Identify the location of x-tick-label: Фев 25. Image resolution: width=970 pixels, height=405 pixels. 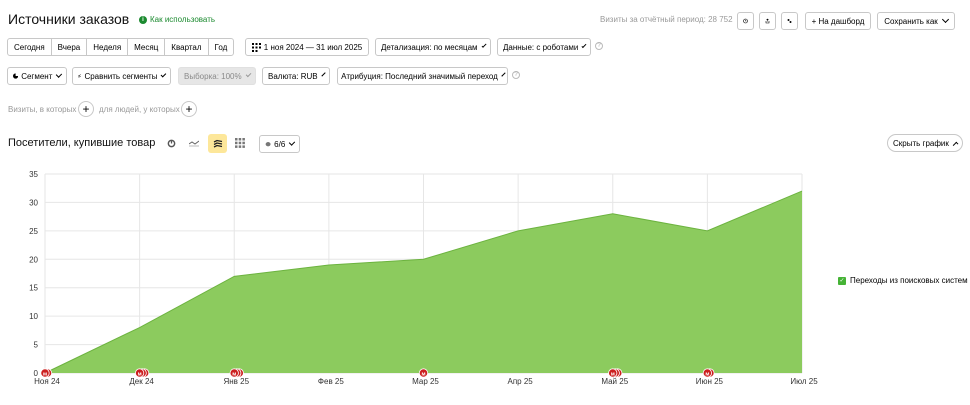
(331, 381).